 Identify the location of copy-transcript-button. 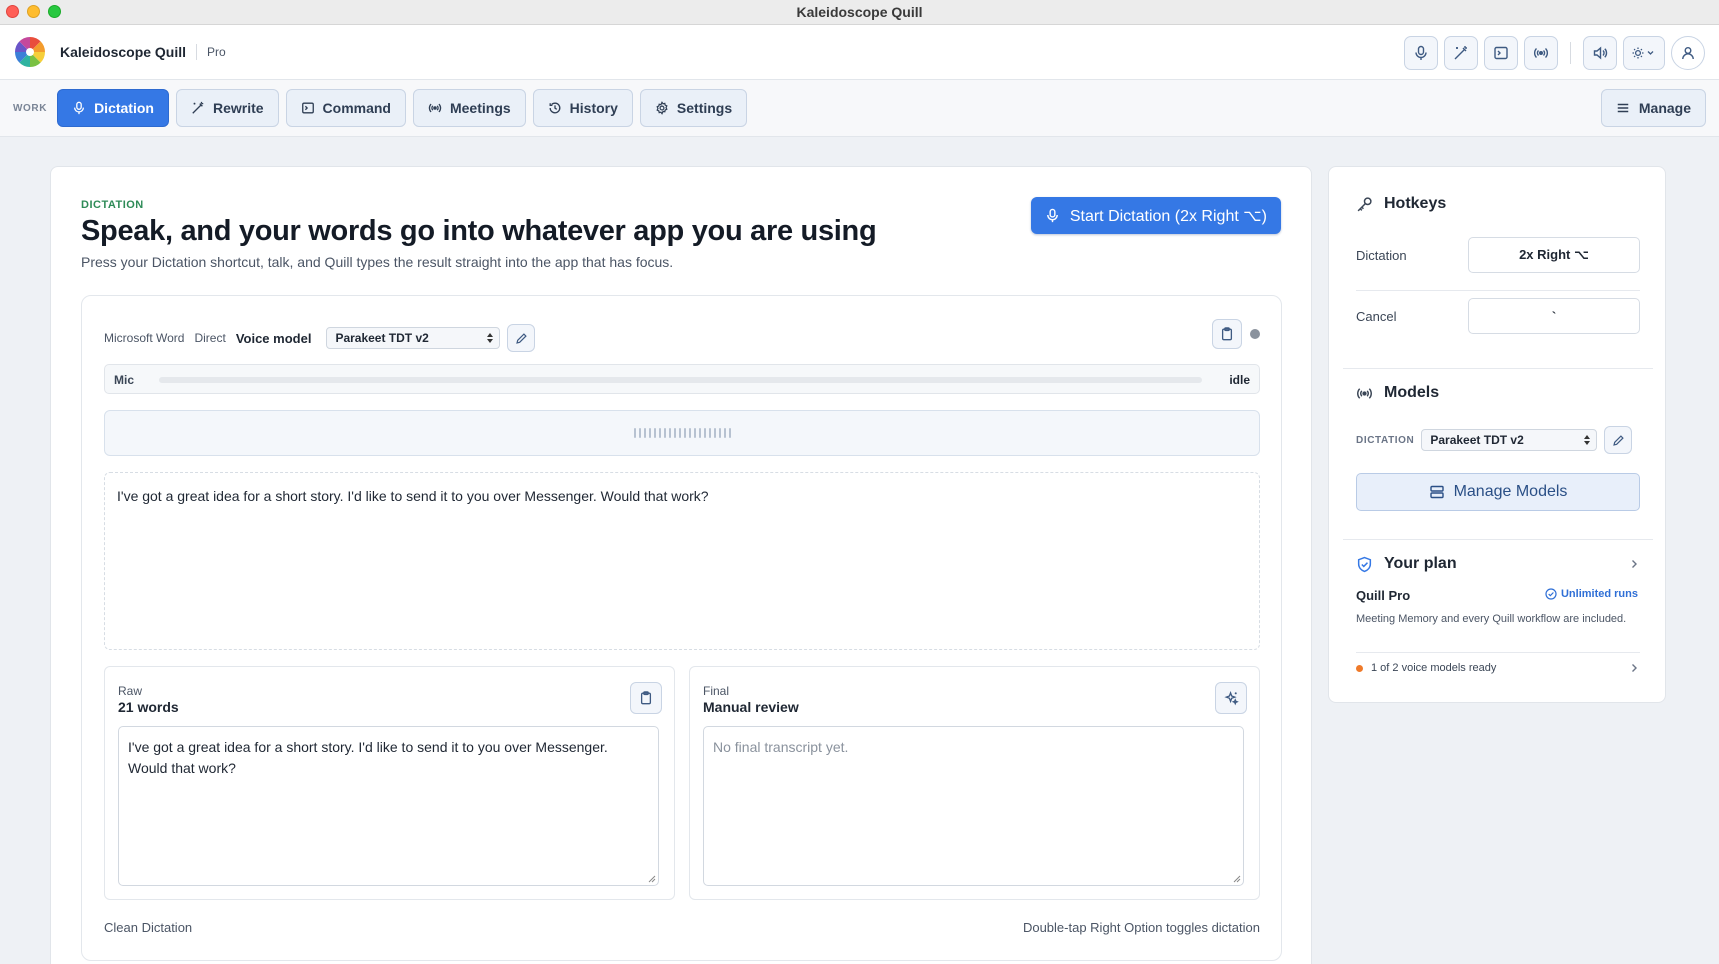
(1227, 334).